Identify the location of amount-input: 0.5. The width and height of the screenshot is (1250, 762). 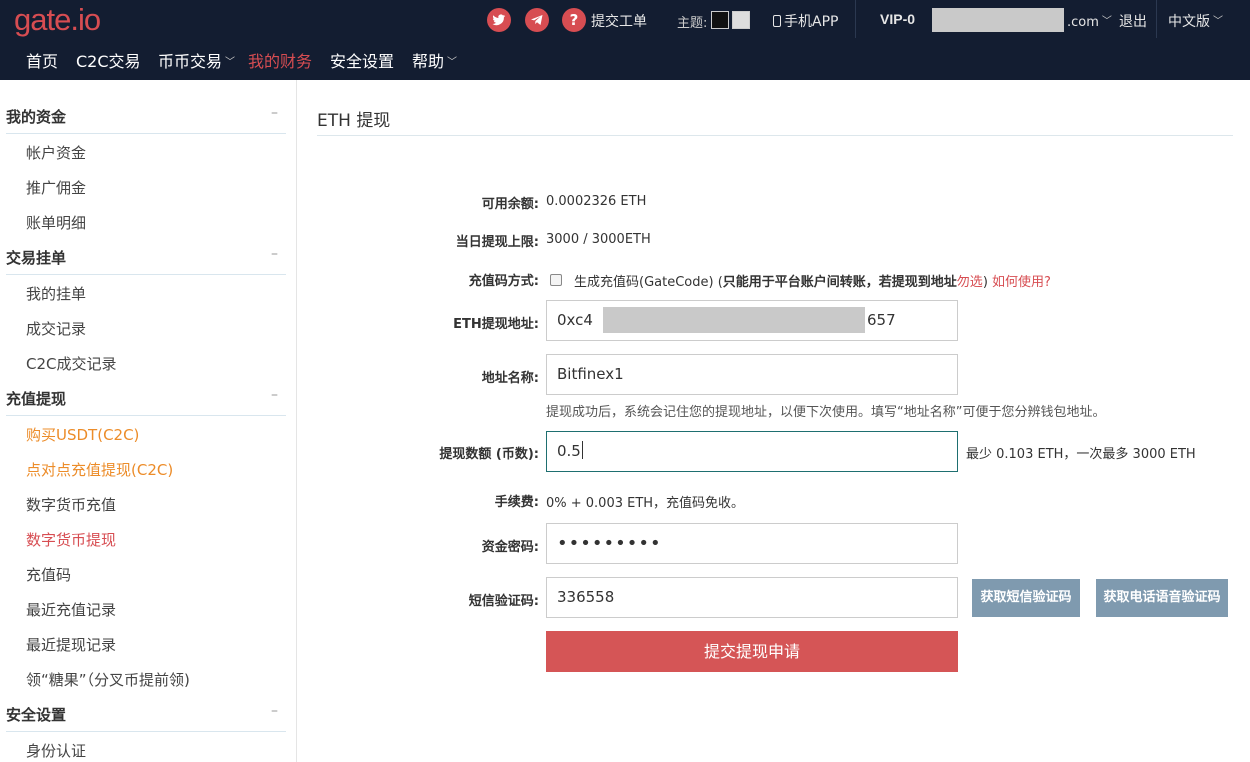
(752, 451).